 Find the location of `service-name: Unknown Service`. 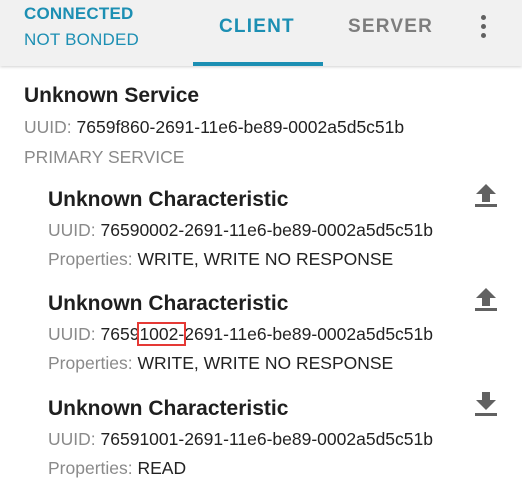

service-name: Unknown Service is located at coordinates (112, 95).